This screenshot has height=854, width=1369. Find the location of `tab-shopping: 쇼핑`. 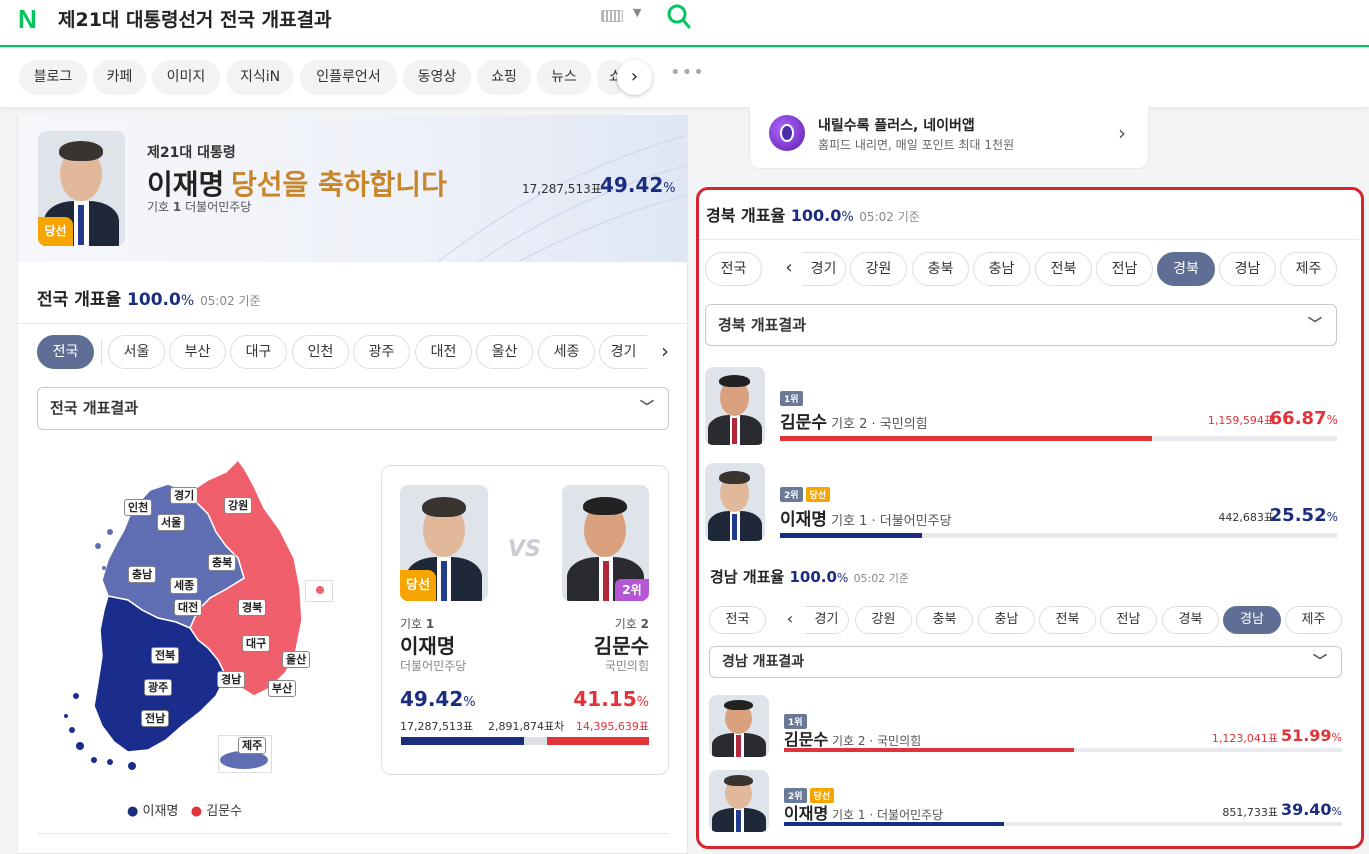

tab-shopping: 쇼핑 is located at coordinates (504, 77).